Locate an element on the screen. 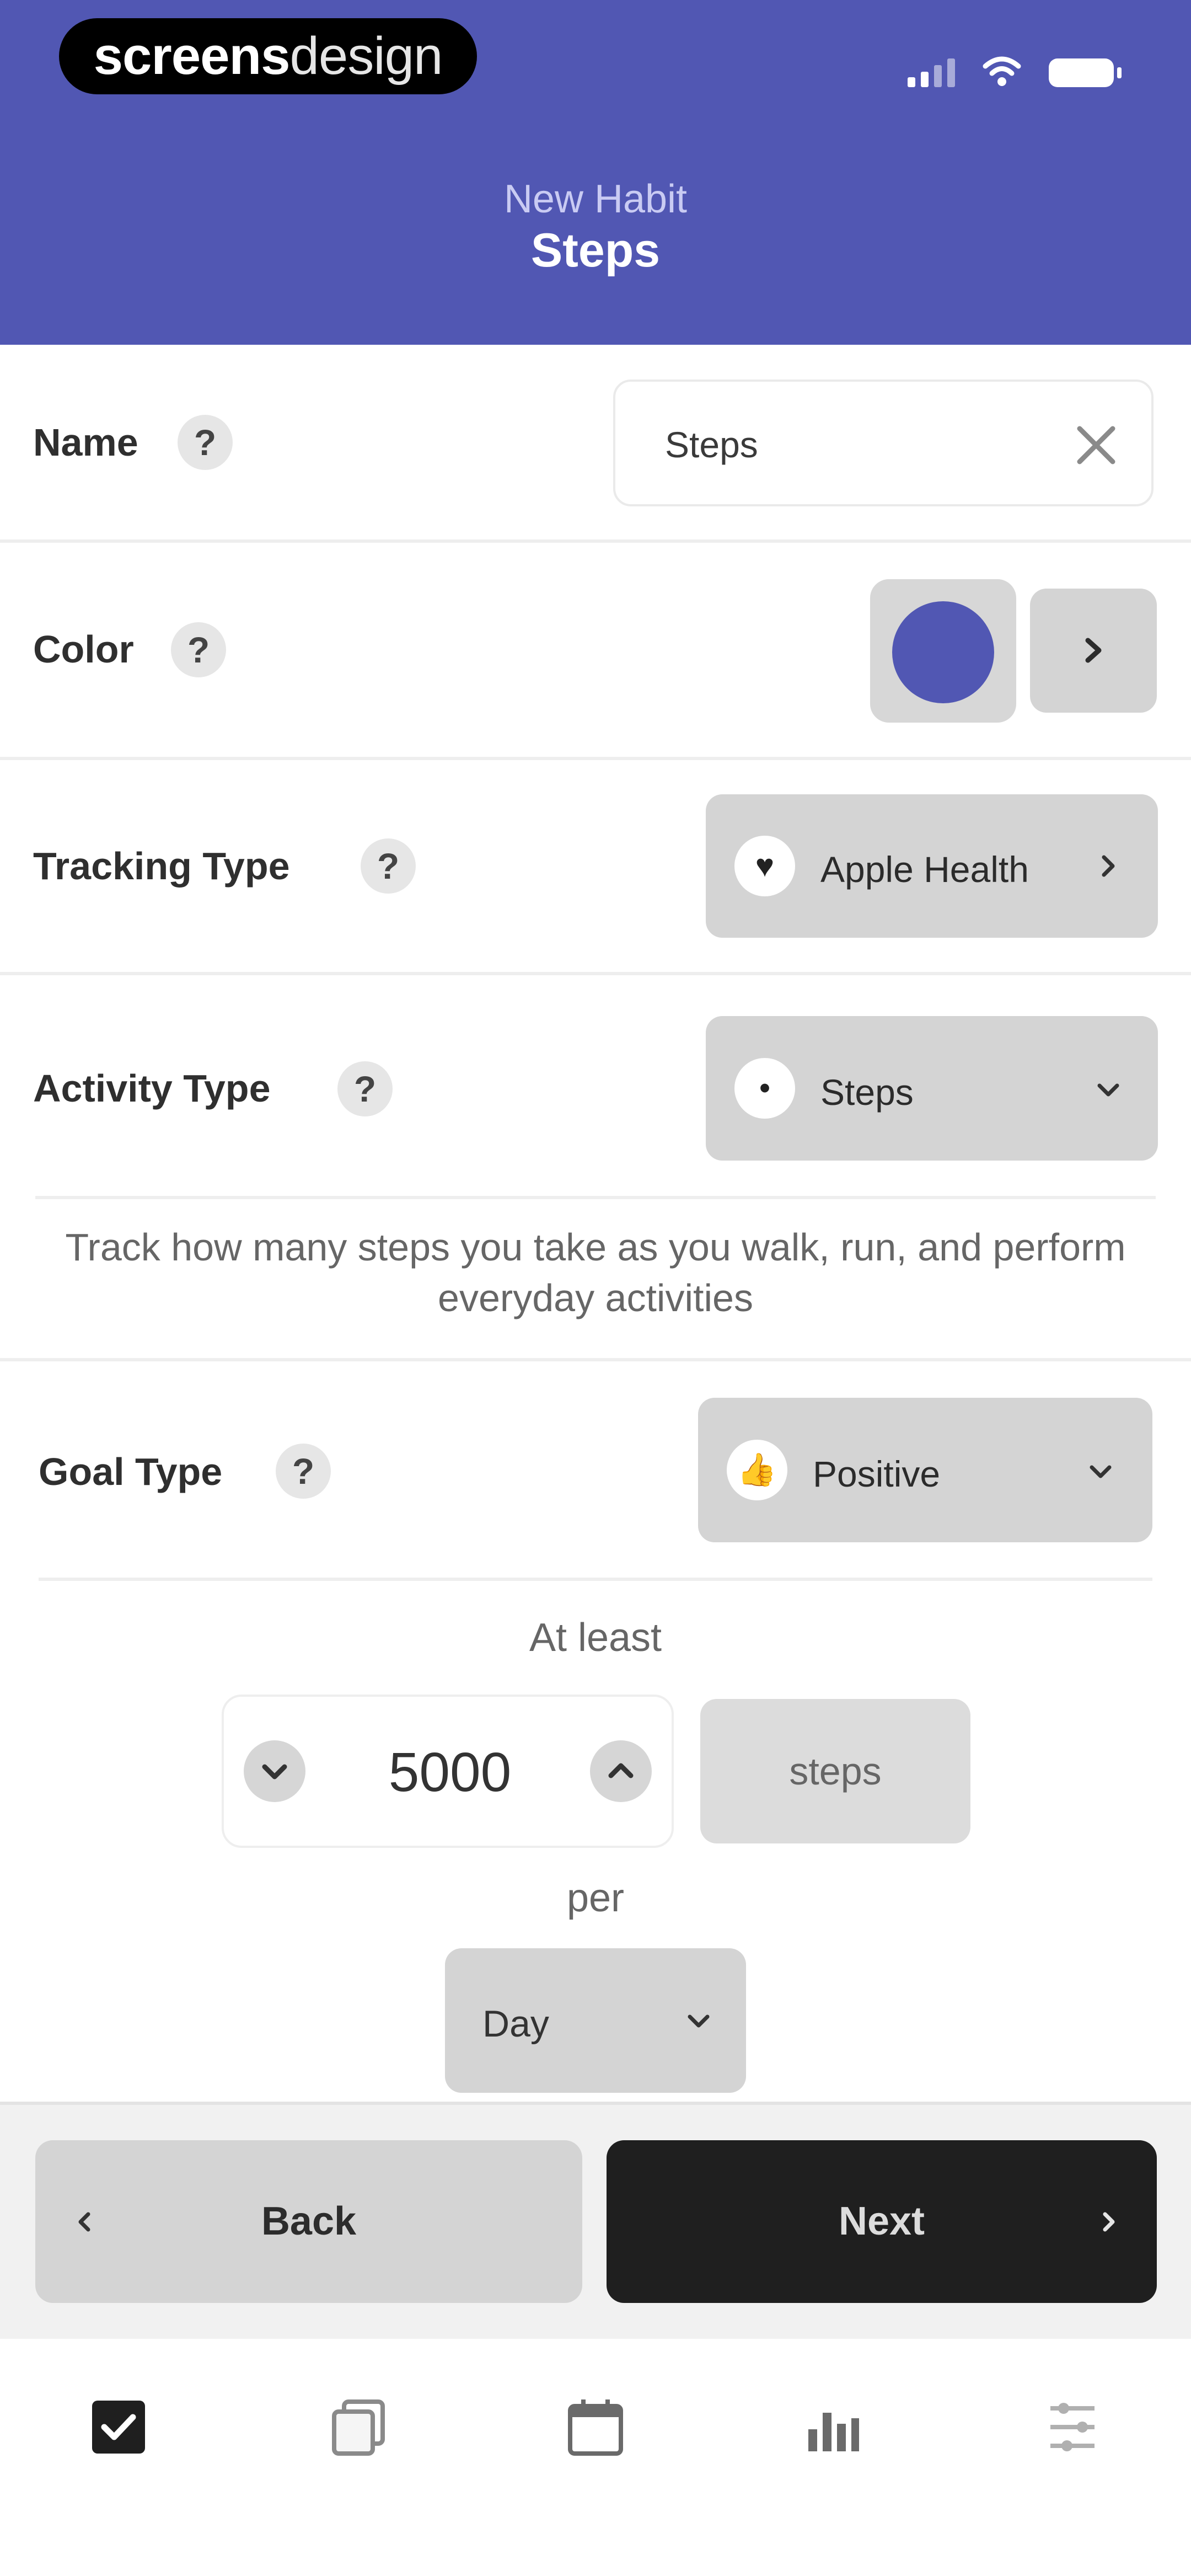 The width and height of the screenshot is (1191, 2576). name-help-icon: ? is located at coordinates (205, 442).